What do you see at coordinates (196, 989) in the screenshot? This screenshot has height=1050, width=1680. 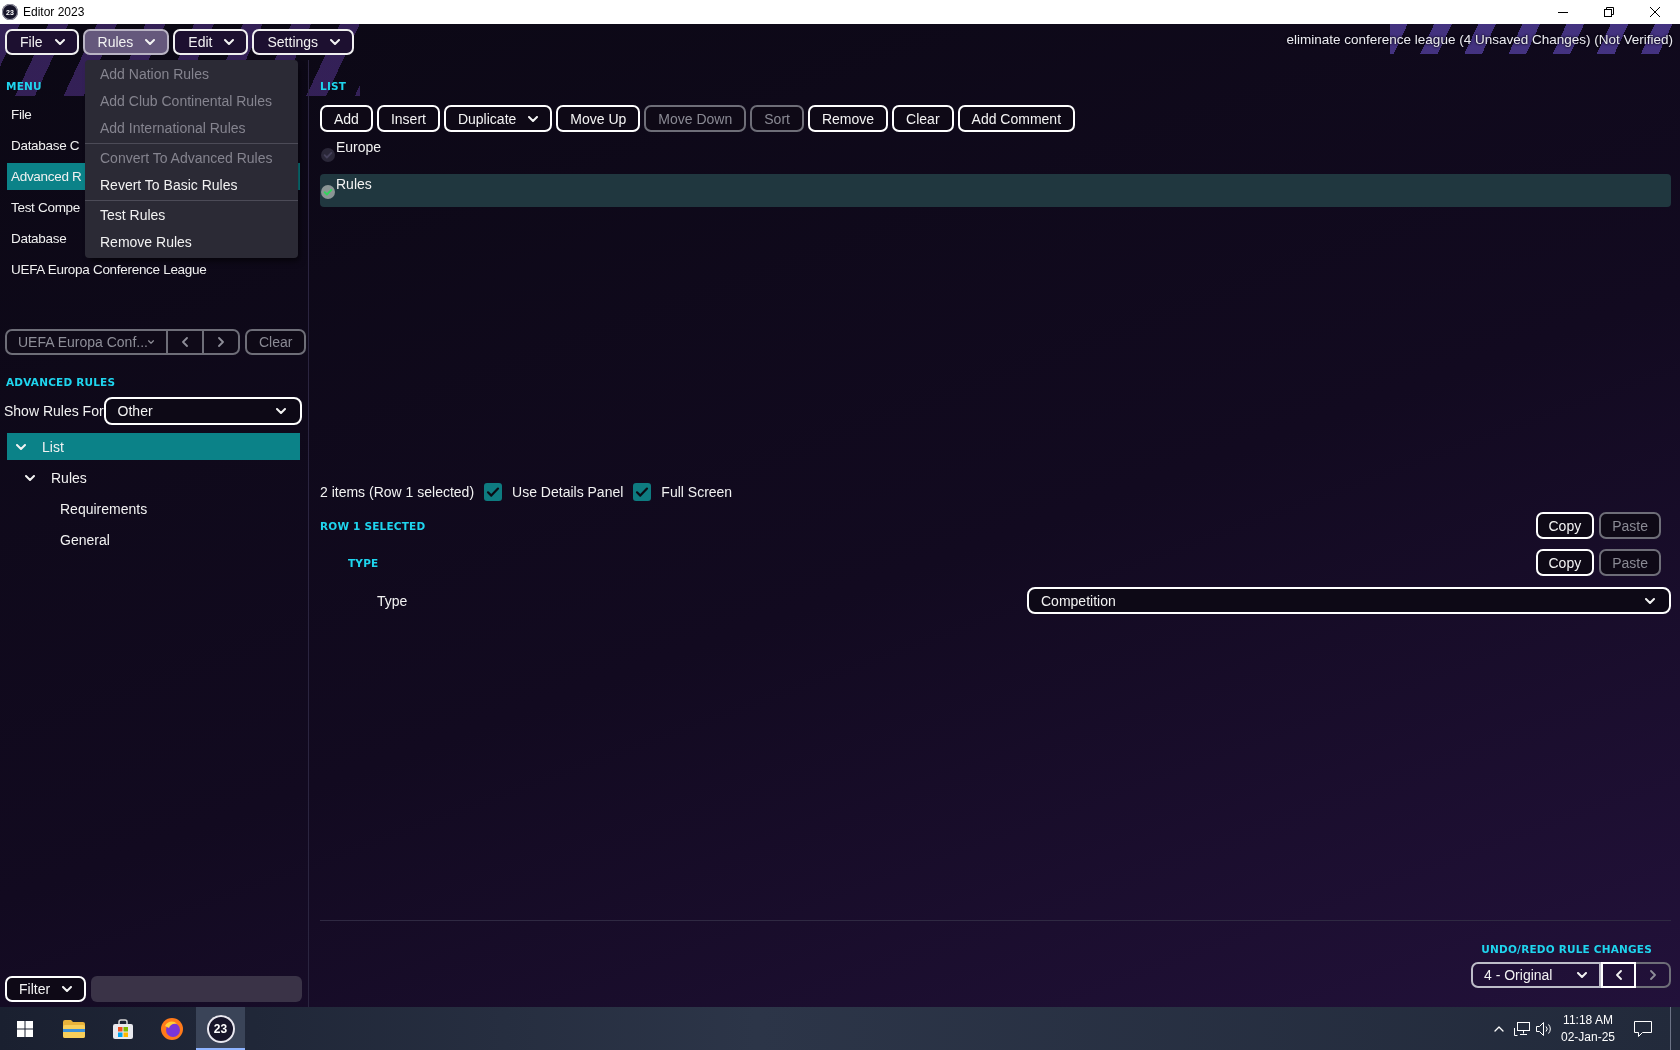 I see `filter-field` at bounding box center [196, 989].